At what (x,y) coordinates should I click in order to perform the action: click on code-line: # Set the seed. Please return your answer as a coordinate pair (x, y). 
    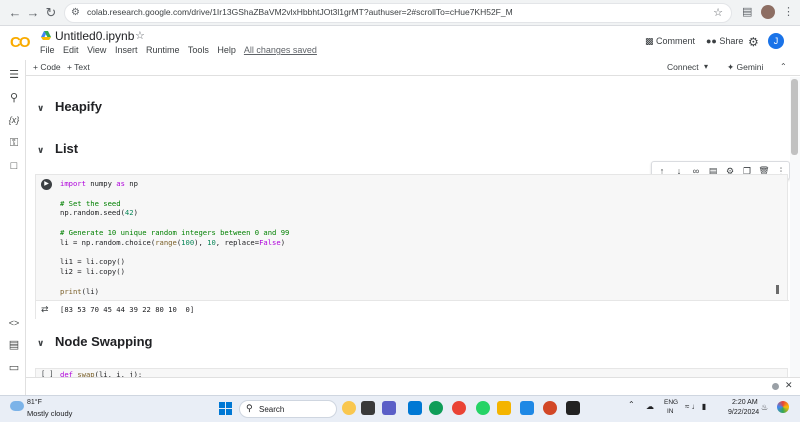
    Looking at the image, I should click on (90, 203).